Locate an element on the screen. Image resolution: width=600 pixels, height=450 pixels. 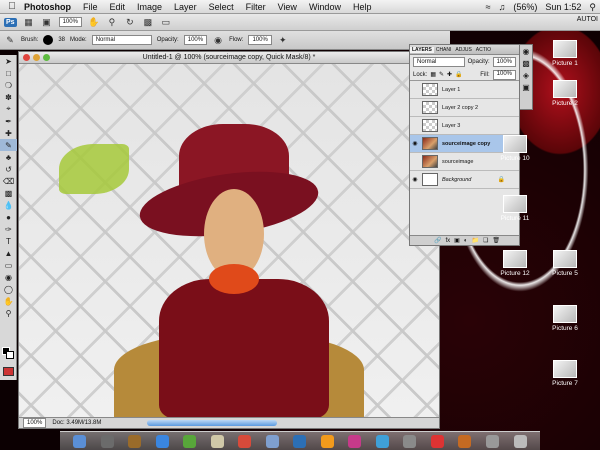
spotlight-icon: ⚲ is located at coordinates (592, 7).